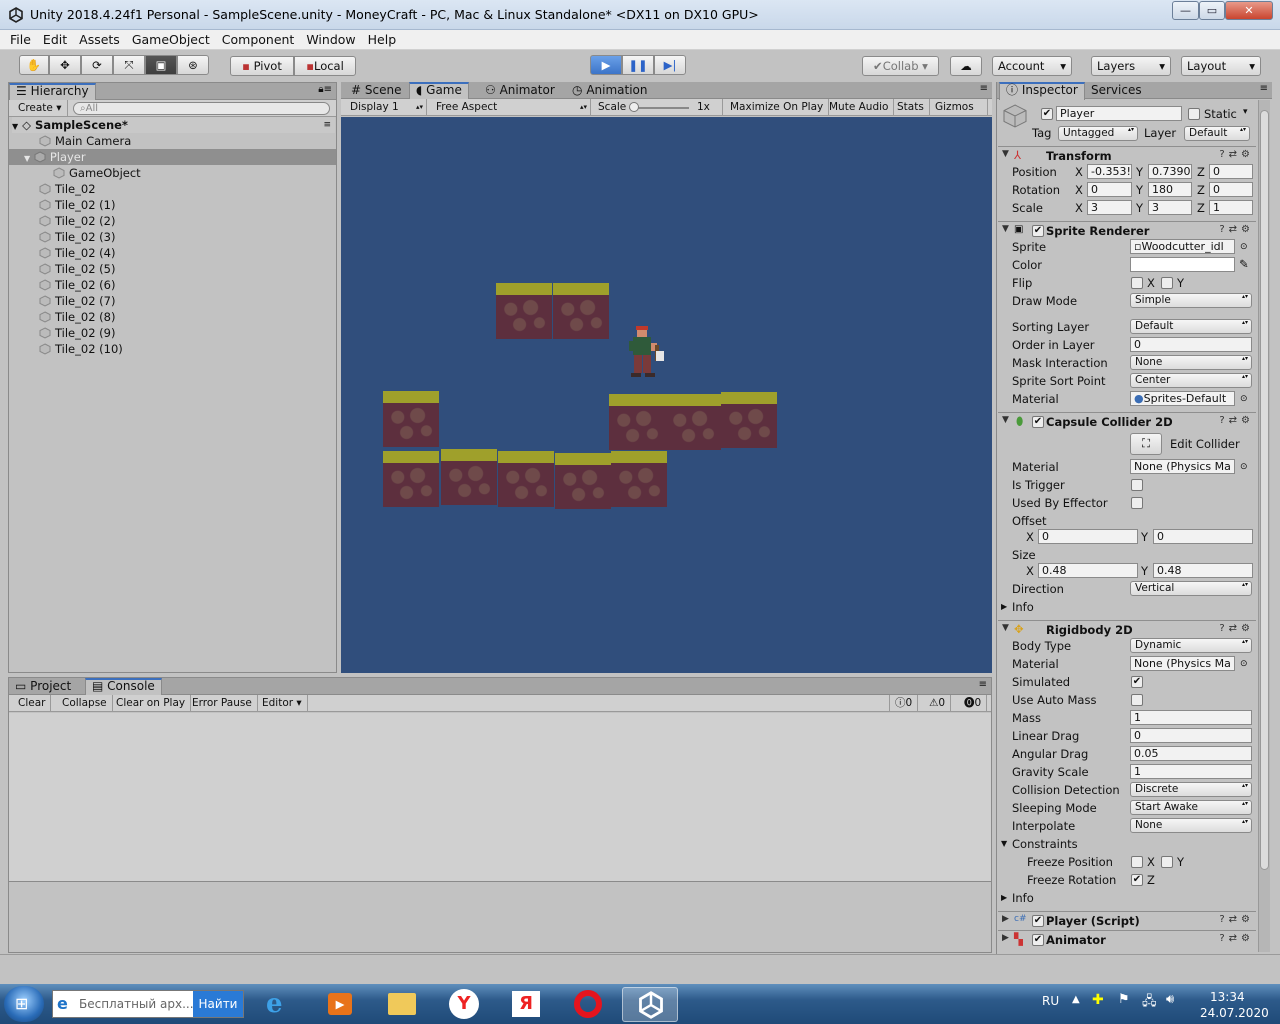 Image resolution: width=1280 pixels, height=1024 pixels. I want to click on inspector-scrollbar, so click(1264, 526).